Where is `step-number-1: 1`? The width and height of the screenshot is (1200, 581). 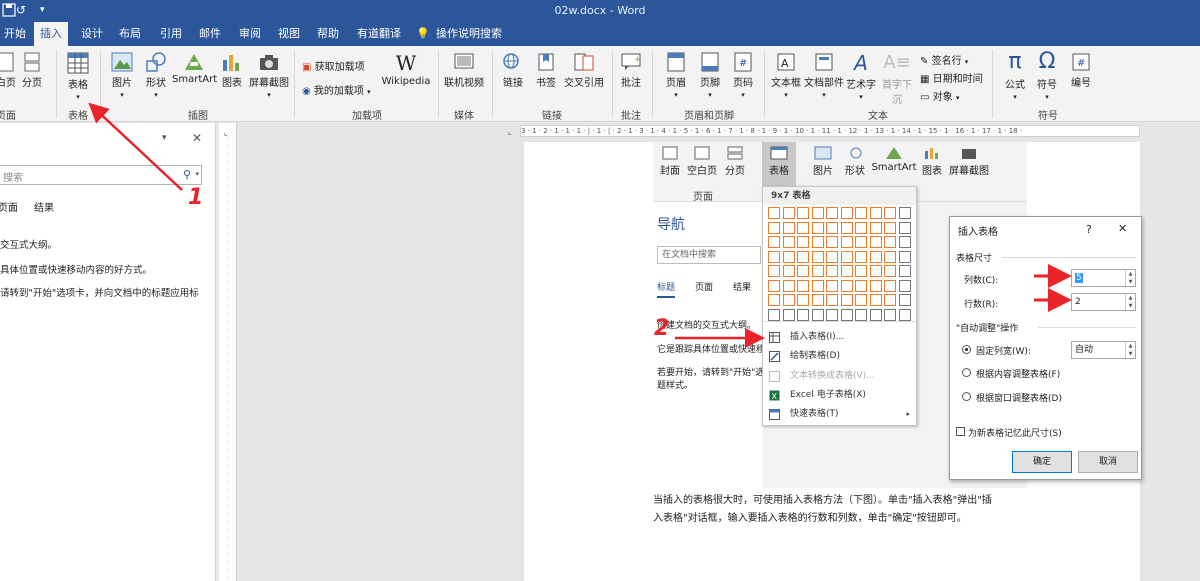
step-number-1: 1 is located at coordinates (196, 197).